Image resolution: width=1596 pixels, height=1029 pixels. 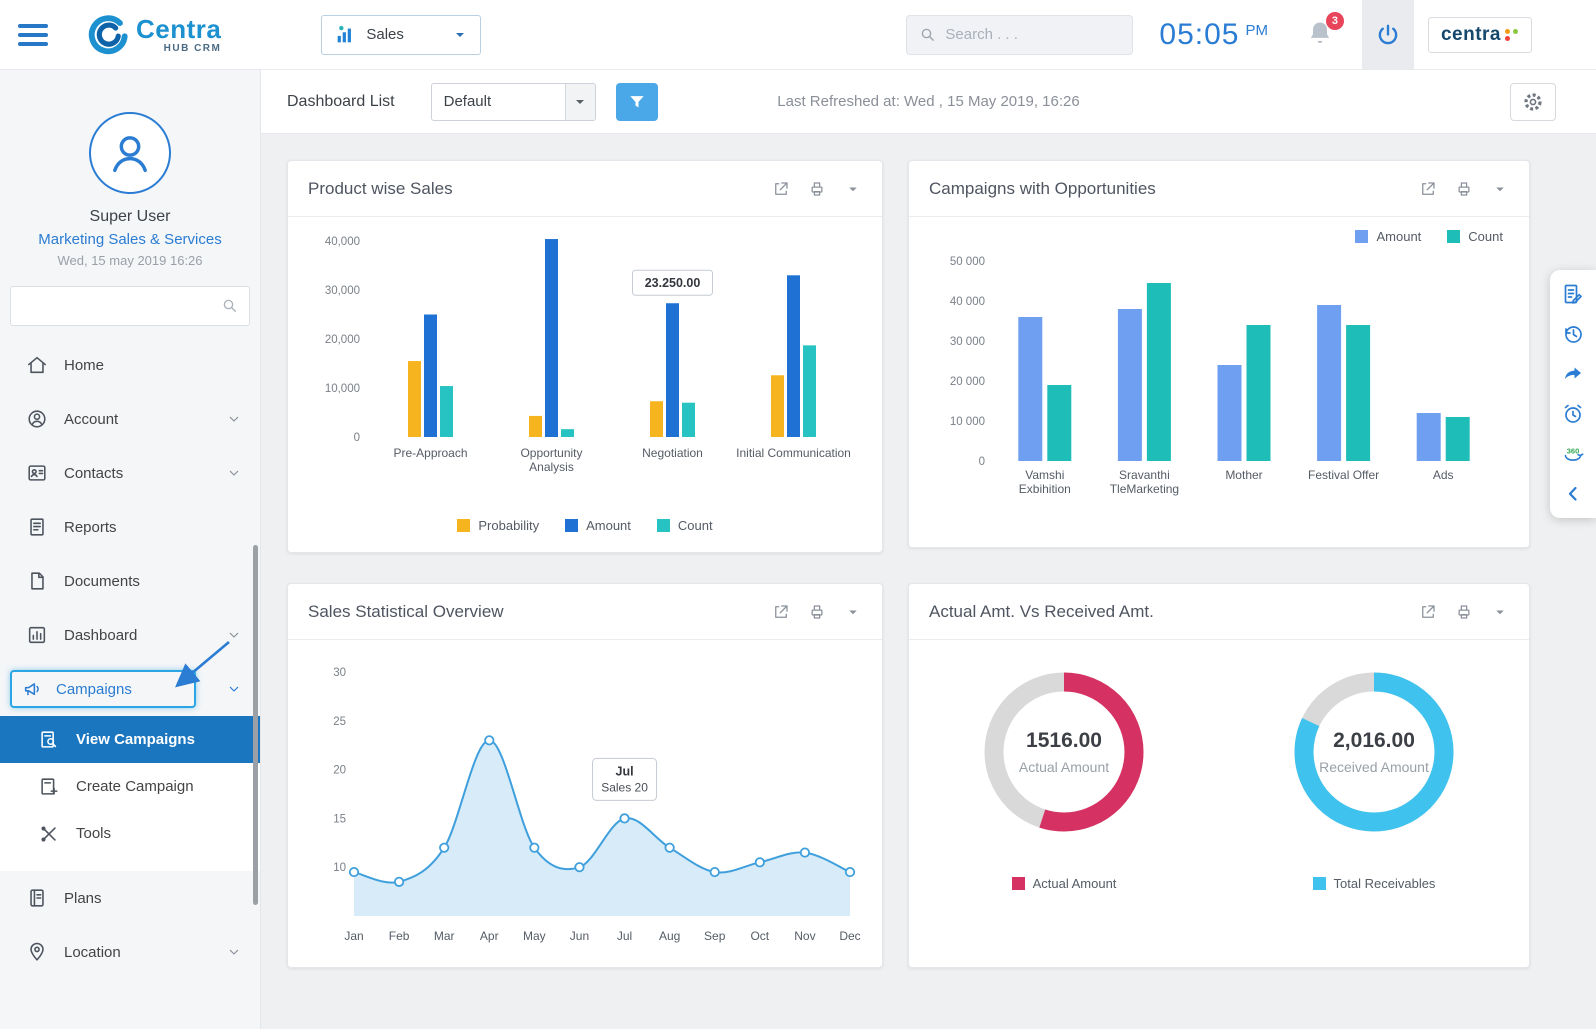 What do you see at coordinates (534, 936) in the screenshot?
I see `svg-text: May` at bounding box center [534, 936].